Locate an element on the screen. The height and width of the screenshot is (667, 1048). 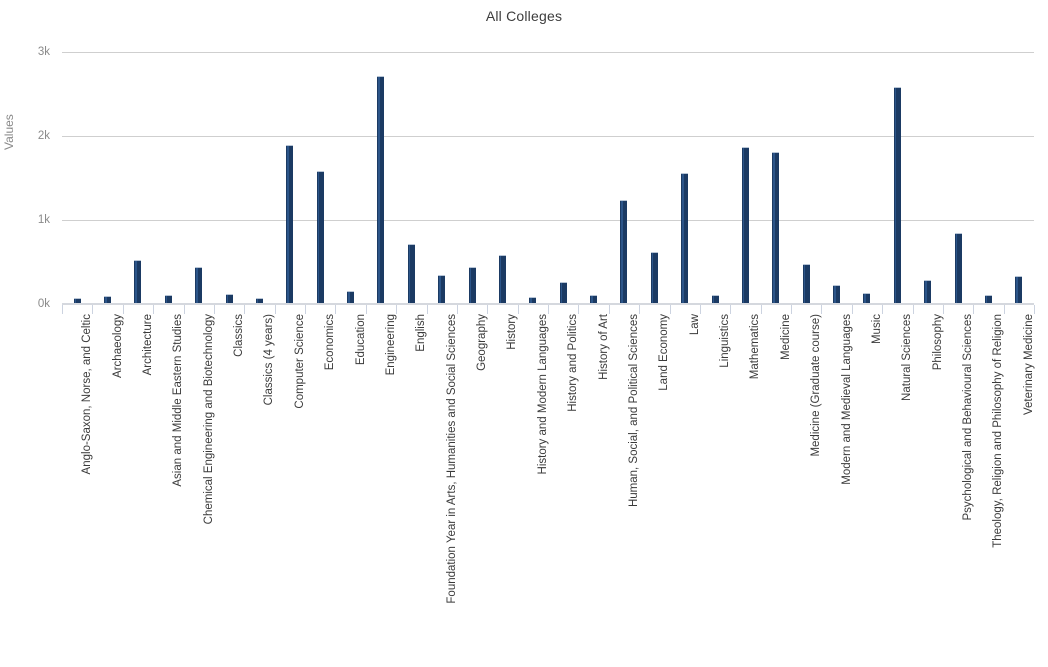
x-axis-tick-label: Economics is located at coordinates (330, 342).